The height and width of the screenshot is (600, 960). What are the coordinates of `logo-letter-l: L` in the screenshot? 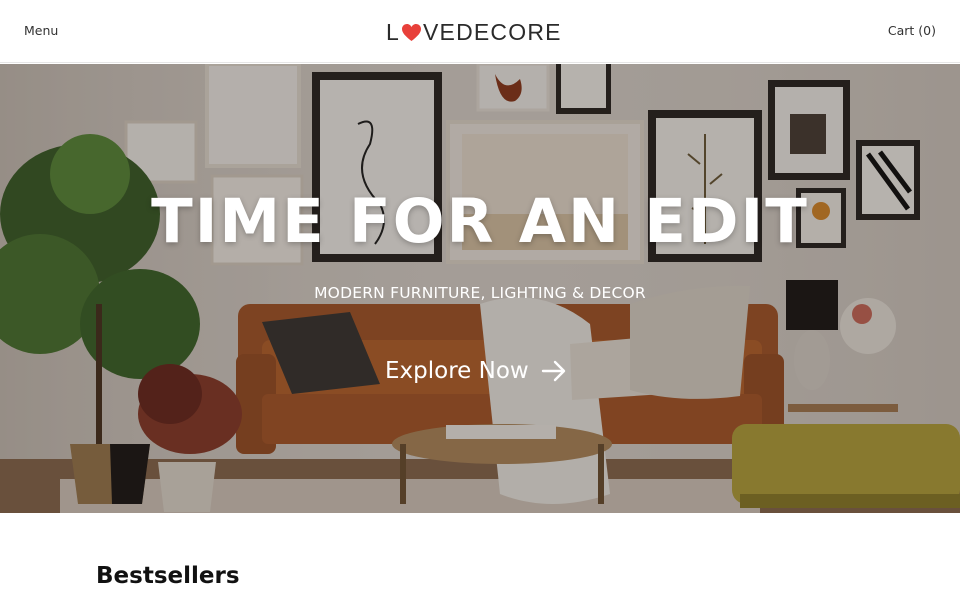 It's located at (393, 31).